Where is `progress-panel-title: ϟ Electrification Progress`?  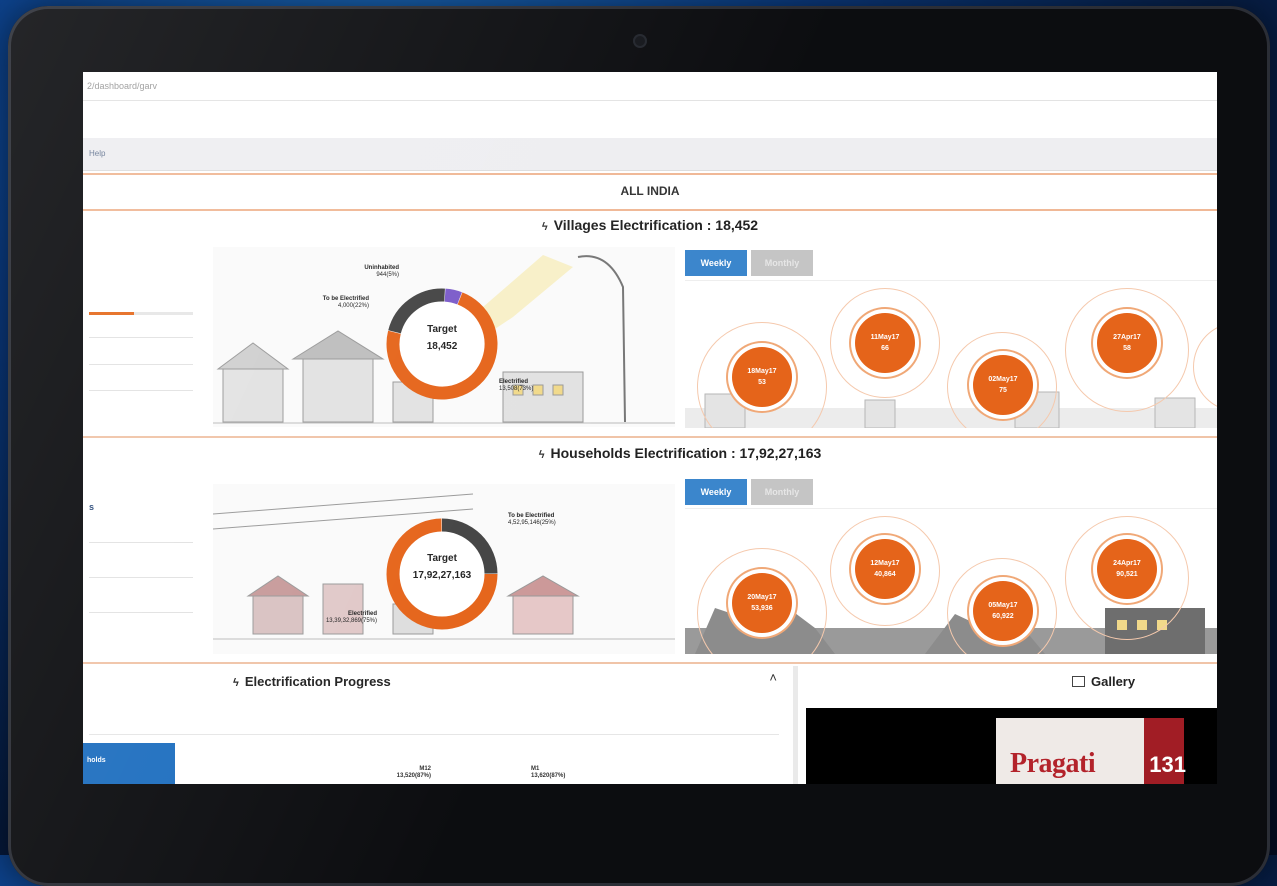
progress-panel-title: ϟ Electrification Progress is located at coordinates (312, 681).